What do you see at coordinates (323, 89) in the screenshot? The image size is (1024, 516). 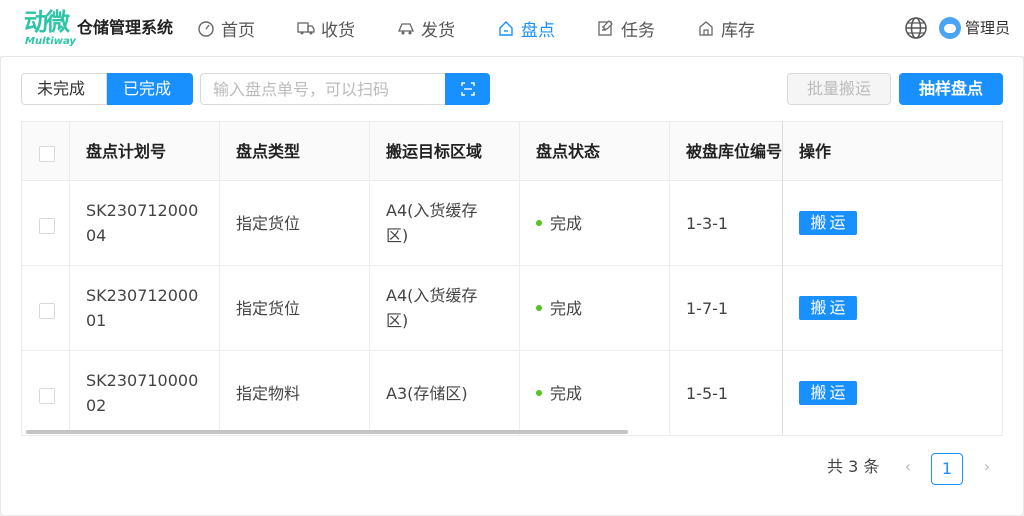 I see `search-input` at bounding box center [323, 89].